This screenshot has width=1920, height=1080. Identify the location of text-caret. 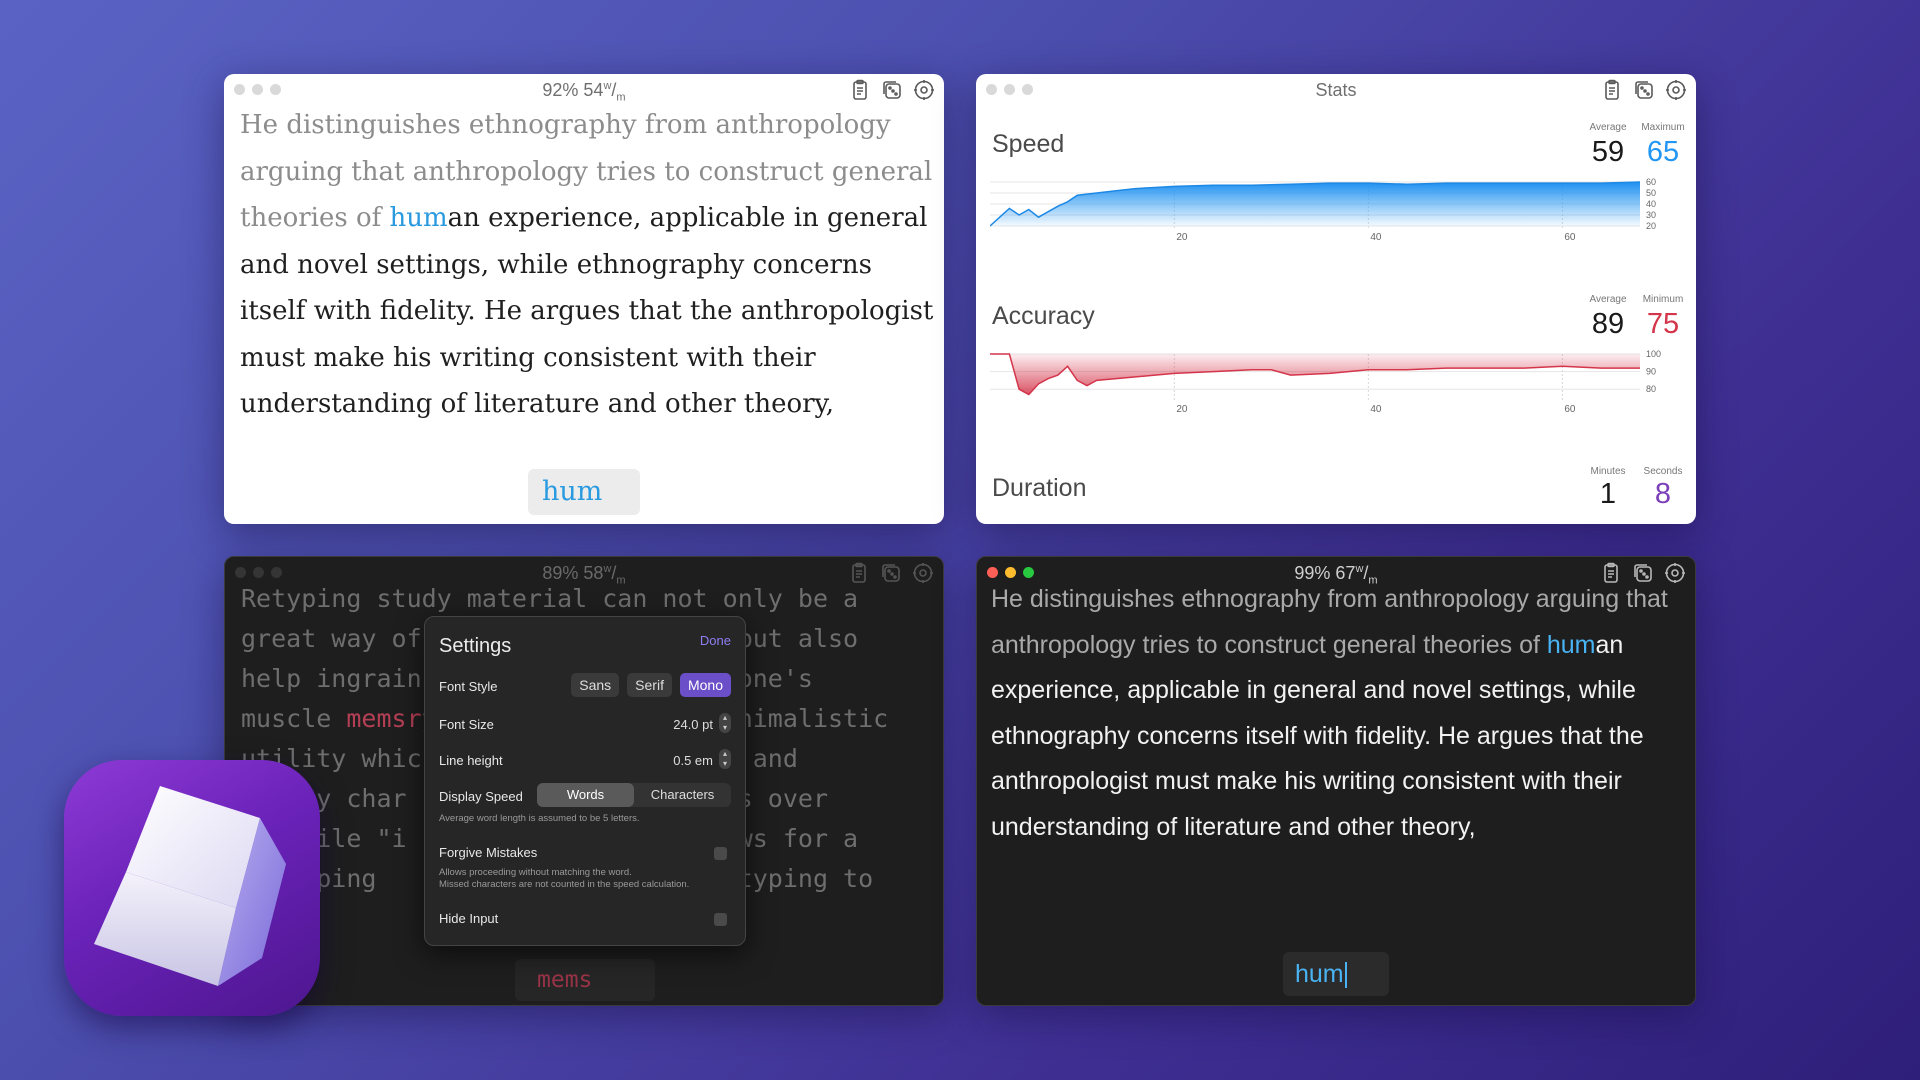
(1345, 975).